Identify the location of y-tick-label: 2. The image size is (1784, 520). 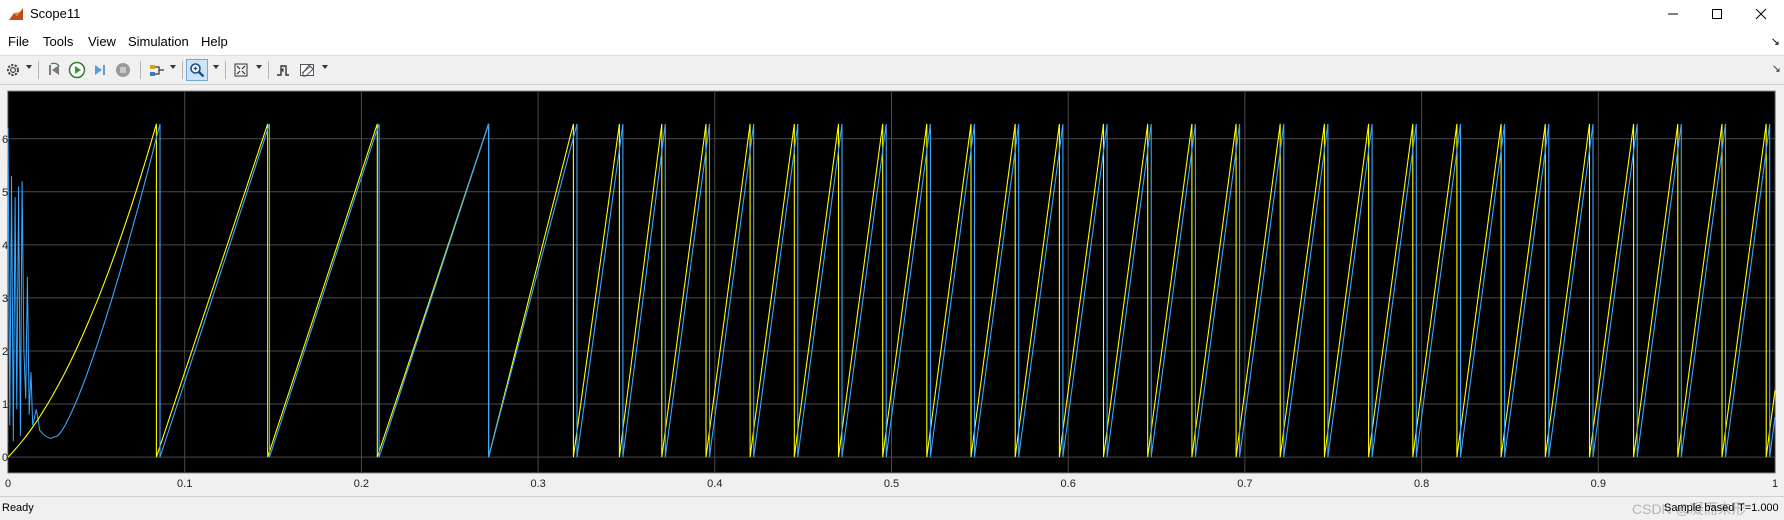
(5, 352).